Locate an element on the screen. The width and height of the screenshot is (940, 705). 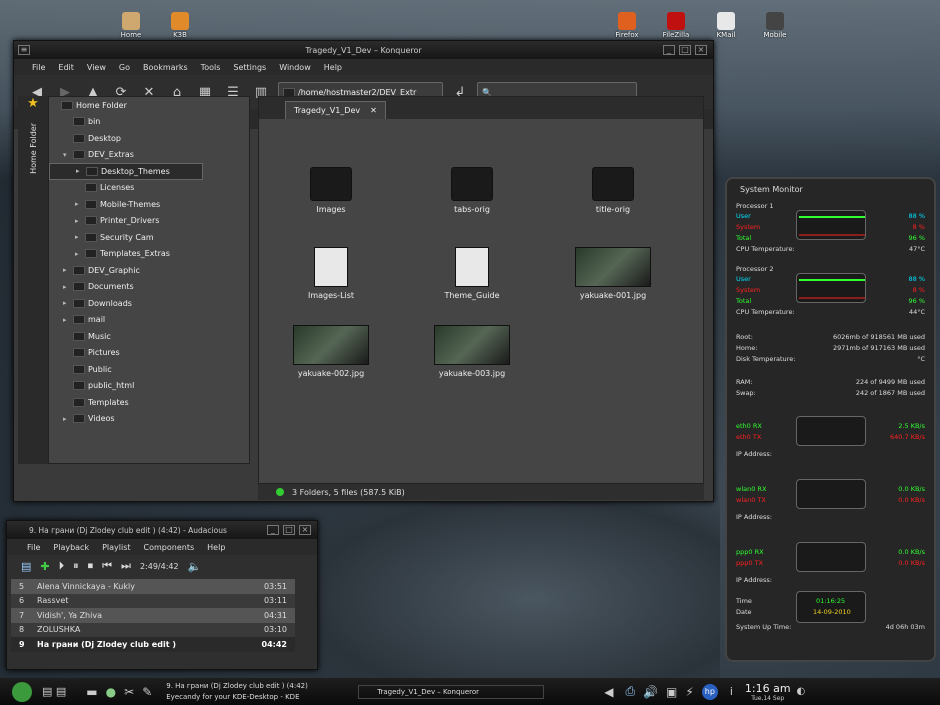
tree-item: ▸ Templates_Extras is located at coordinates (149, 254).